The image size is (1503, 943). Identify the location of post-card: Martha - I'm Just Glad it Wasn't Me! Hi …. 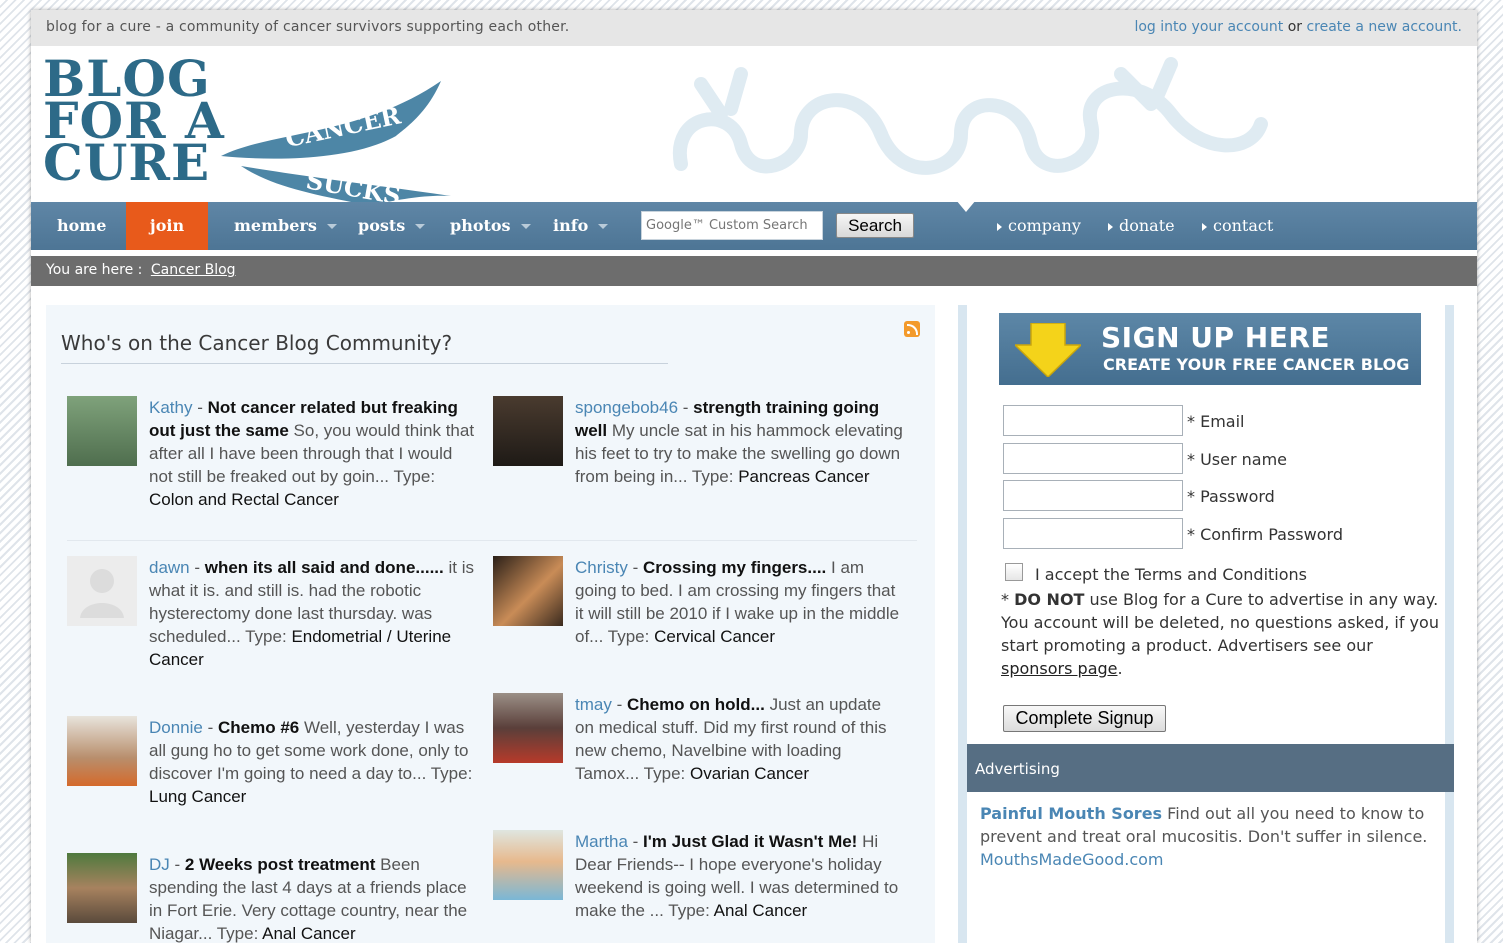
(698, 876).